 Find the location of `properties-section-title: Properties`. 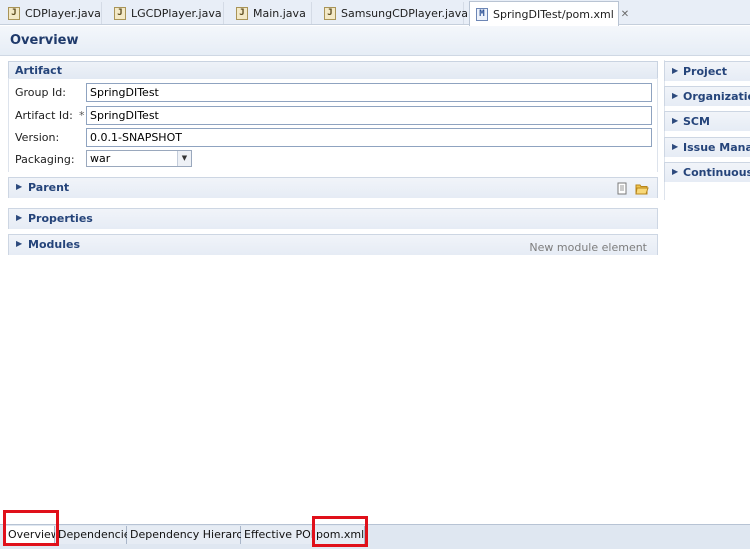

properties-section-title: Properties is located at coordinates (60, 218).